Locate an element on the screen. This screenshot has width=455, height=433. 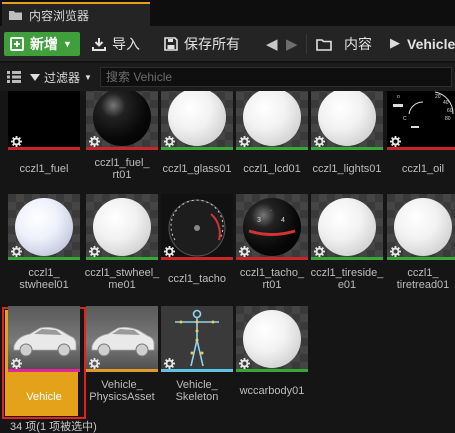
asset-tile: cczl1_fuel_ rt01 is located at coordinates (122, 137).